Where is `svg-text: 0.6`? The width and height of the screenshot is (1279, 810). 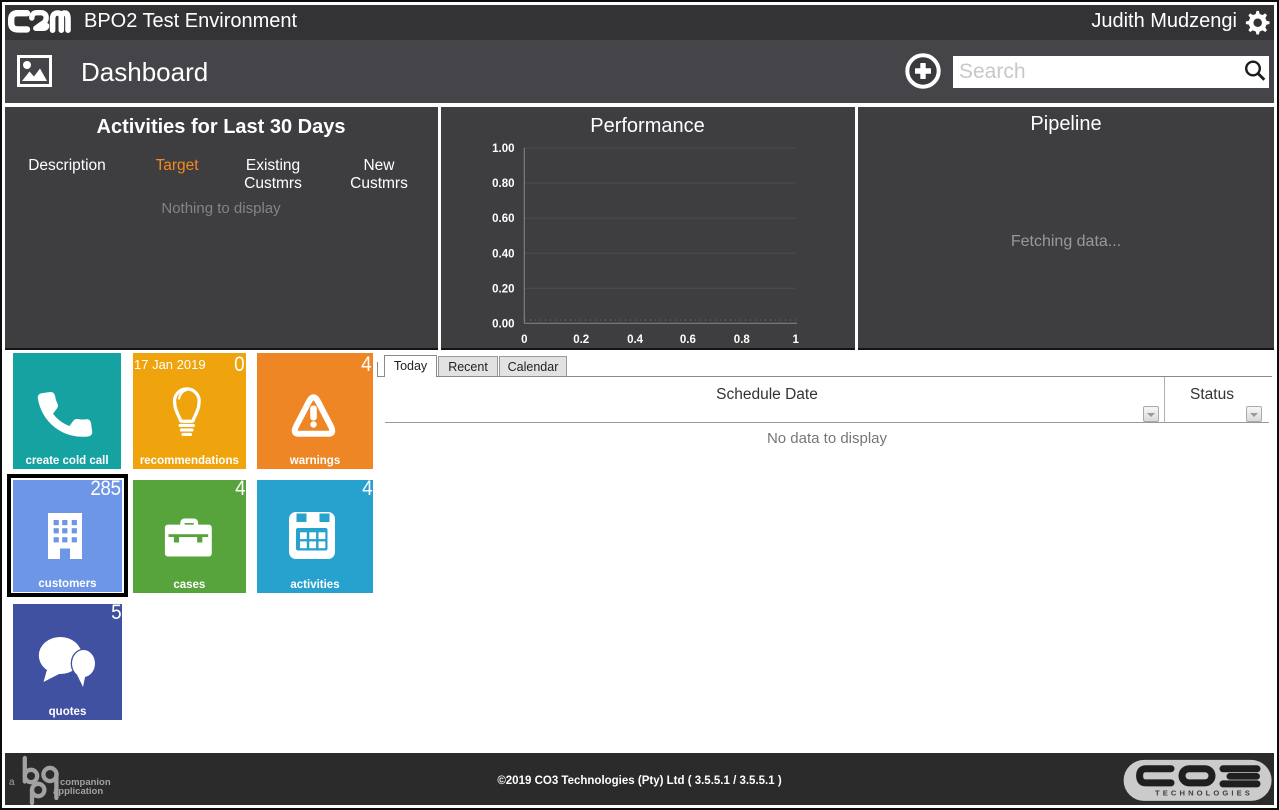
svg-text: 0.6 is located at coordinates (687, 340).